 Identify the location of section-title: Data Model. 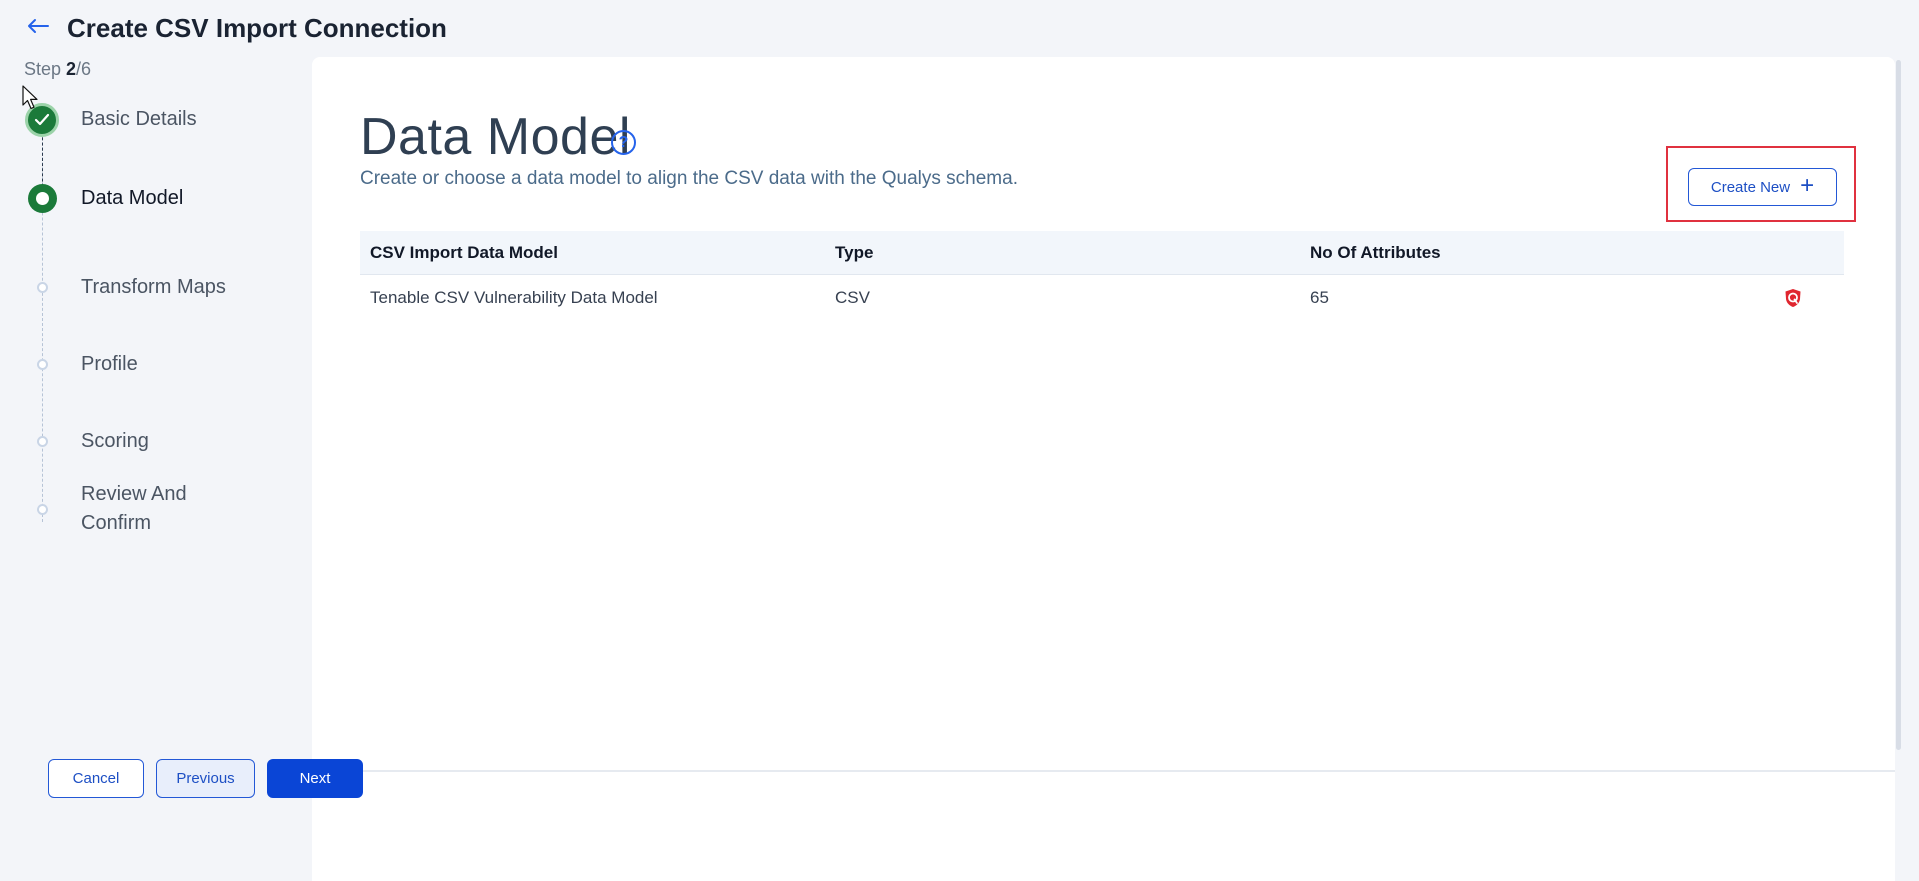
(495, 137).